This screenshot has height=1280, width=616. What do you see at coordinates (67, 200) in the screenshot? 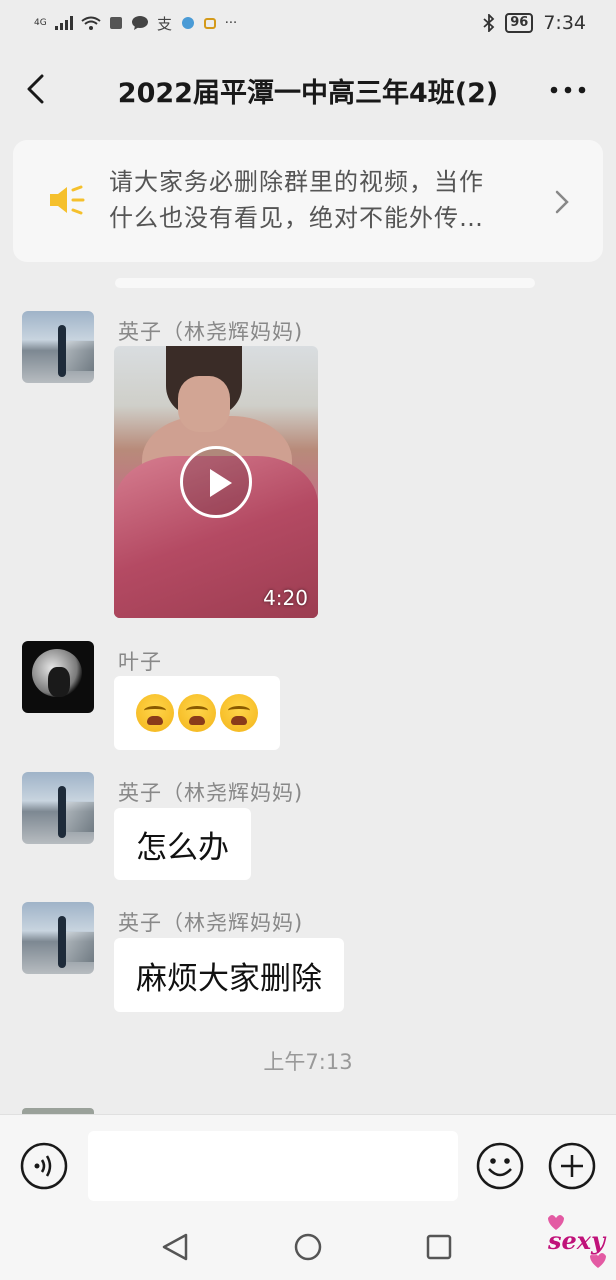
I see `speaker-icon` at bounding box center [67, 200].